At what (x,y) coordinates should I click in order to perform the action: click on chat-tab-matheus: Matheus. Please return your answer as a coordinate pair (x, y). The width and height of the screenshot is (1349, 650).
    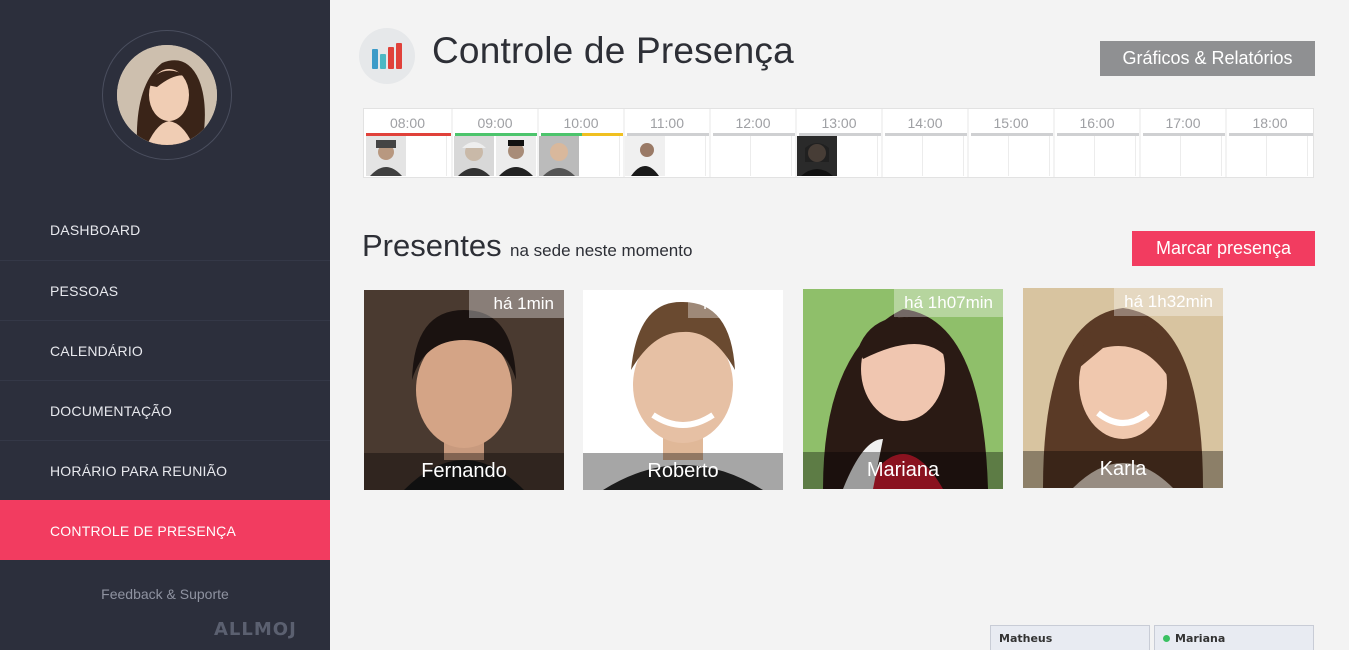
    Looking at the image, I should click on (1070, 637).